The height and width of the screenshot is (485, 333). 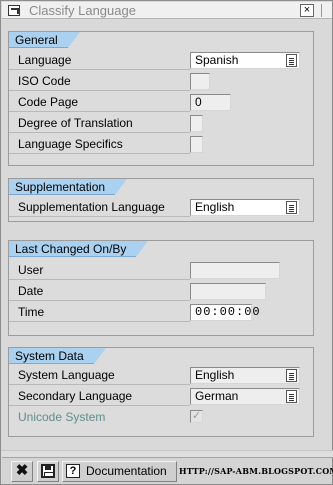 I want to click on group-header-last-changed: Last Changed On/By, so click(x=79, y=249).